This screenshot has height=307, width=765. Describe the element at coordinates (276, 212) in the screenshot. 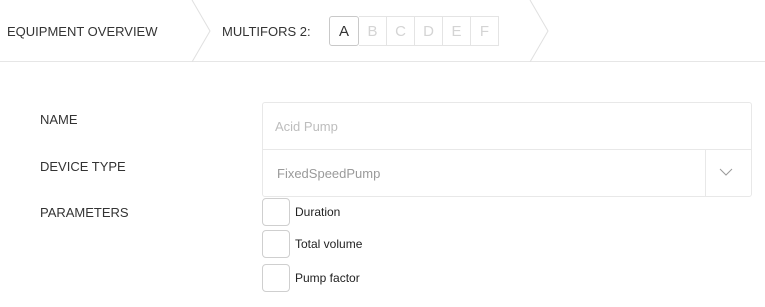

I see `duration-checkbox` at that location.